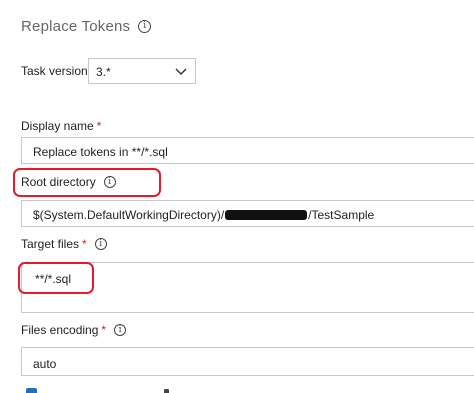 This screenshot has height=393, width=474. I want to click on files-encoding-label: Files encoding * i, so click(74, 330).